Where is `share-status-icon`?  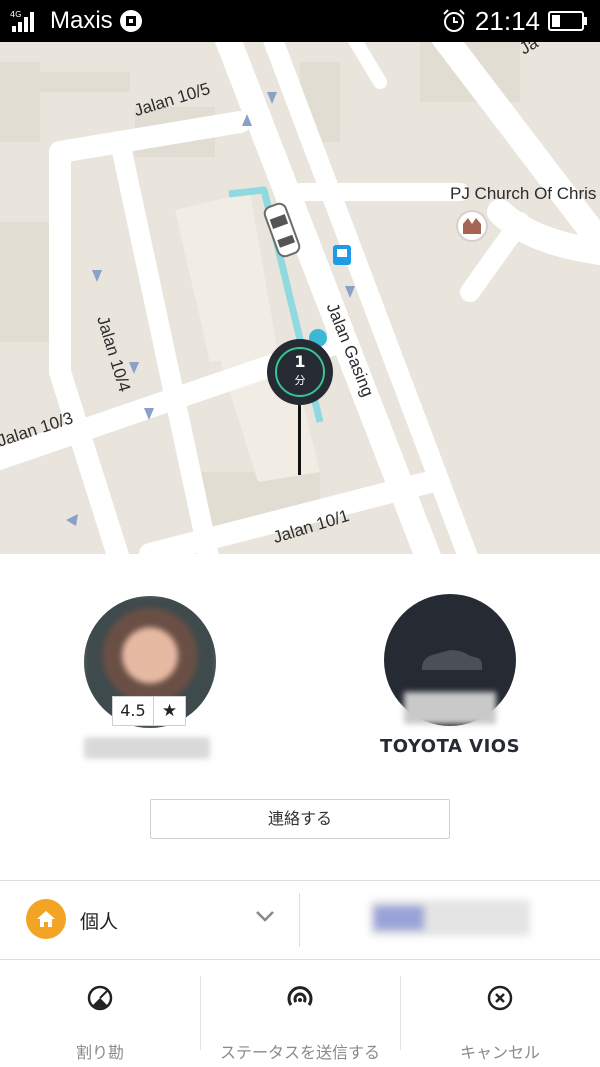 share-status-icon is located at coordinates (300, 996).